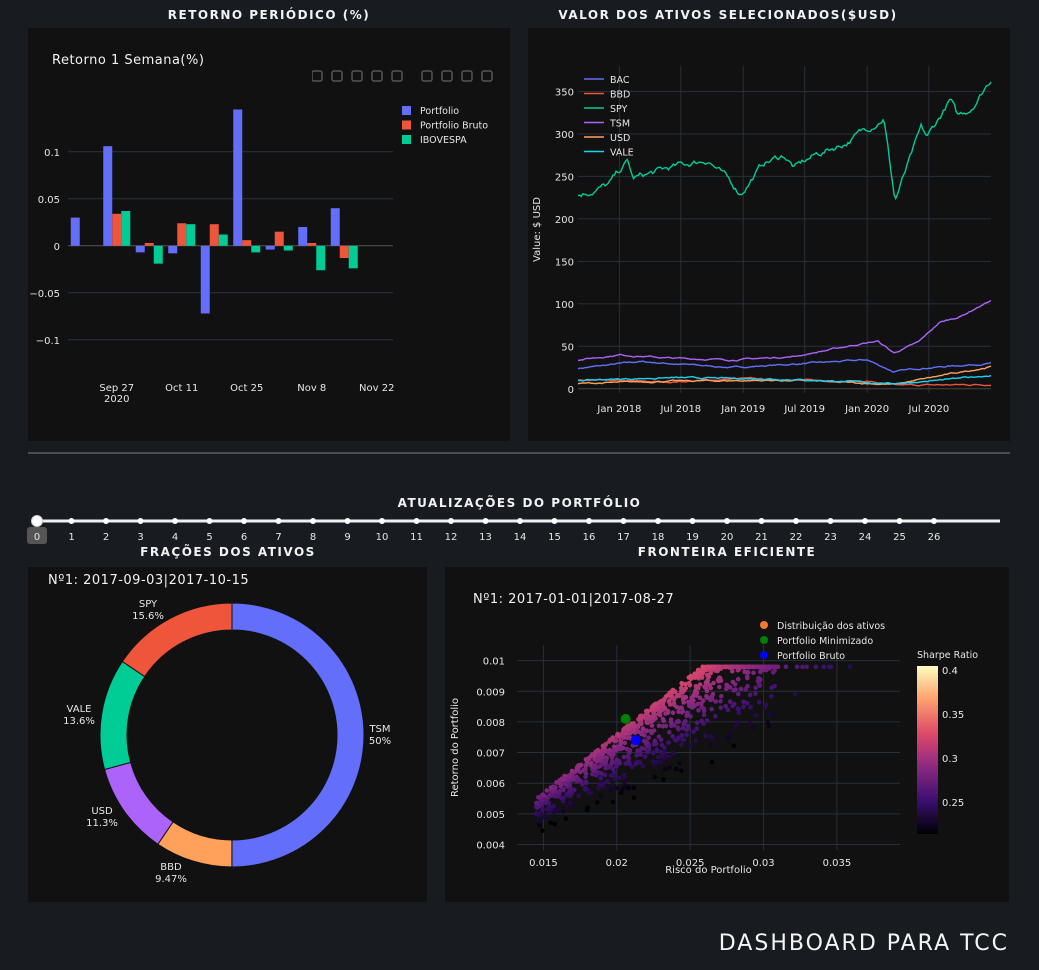 Image resolution: width=1039 pixels, height=970 pixels. I want to click on slider-step-label: 24, so click(865, 537).